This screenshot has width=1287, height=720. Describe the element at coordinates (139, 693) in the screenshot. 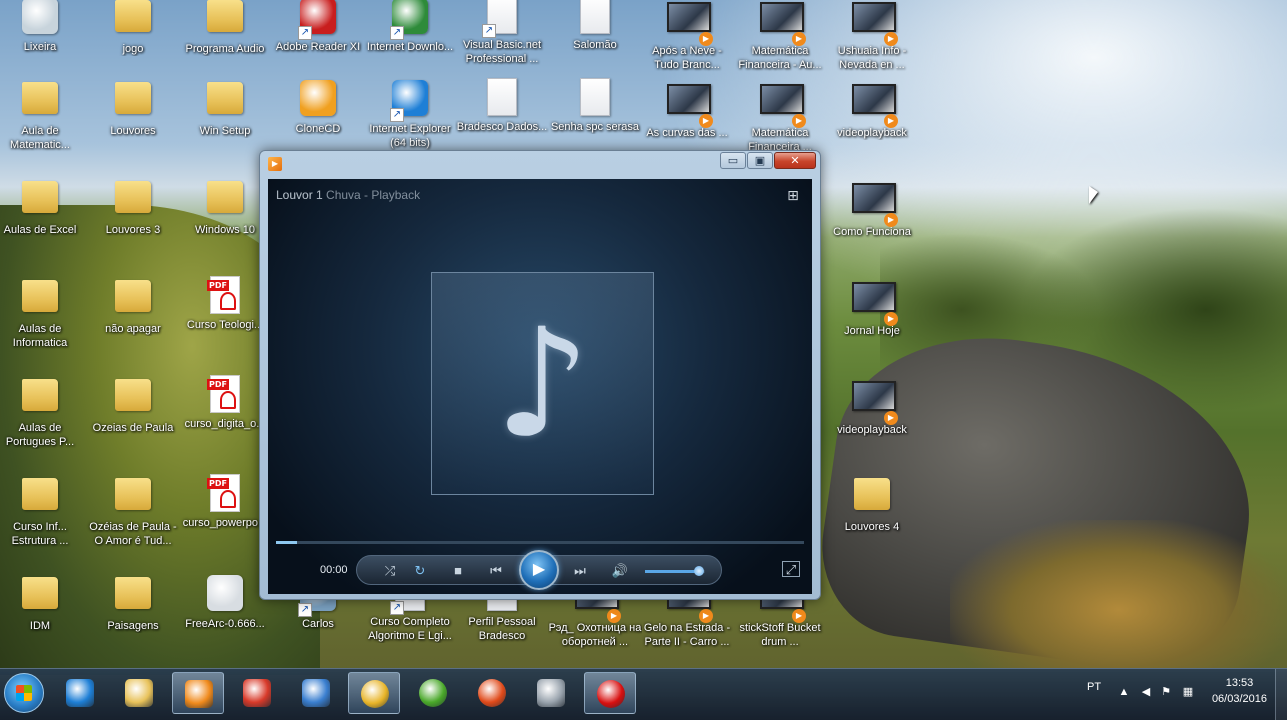

I see `taskbar-windows-explorer` at that location.